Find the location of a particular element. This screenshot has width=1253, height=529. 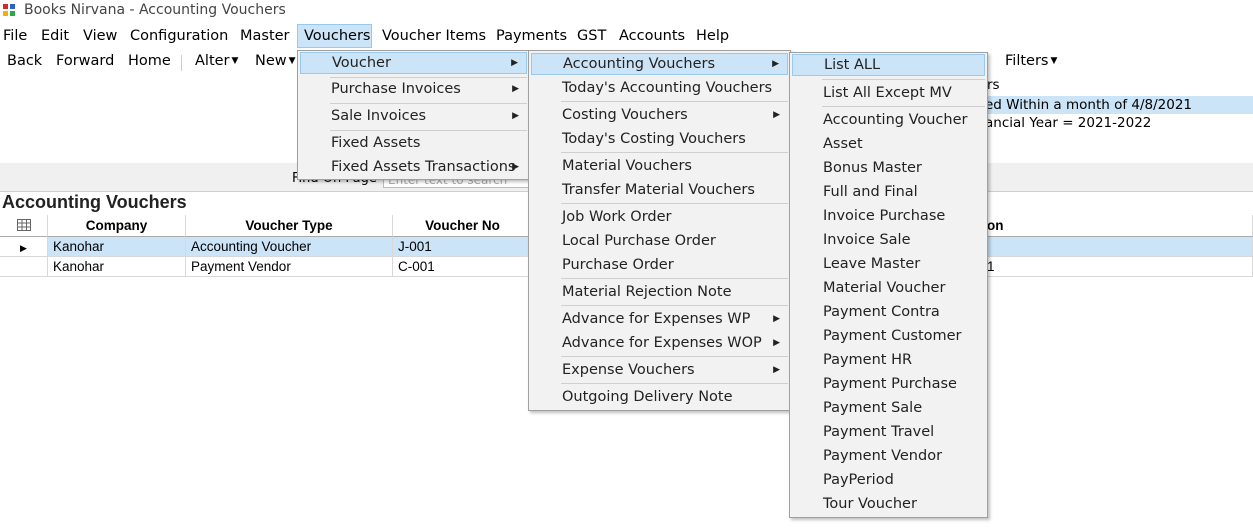

menu-item-label: Advance for Expenses WP is located at coordinates (656, 319).